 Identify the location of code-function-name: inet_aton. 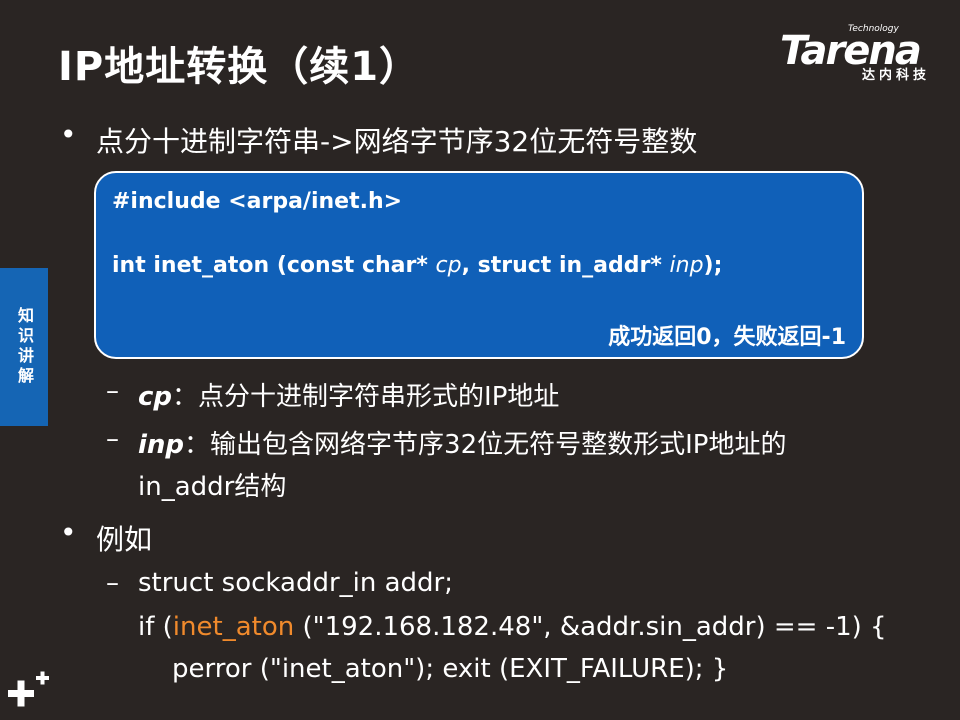
(233, 627).